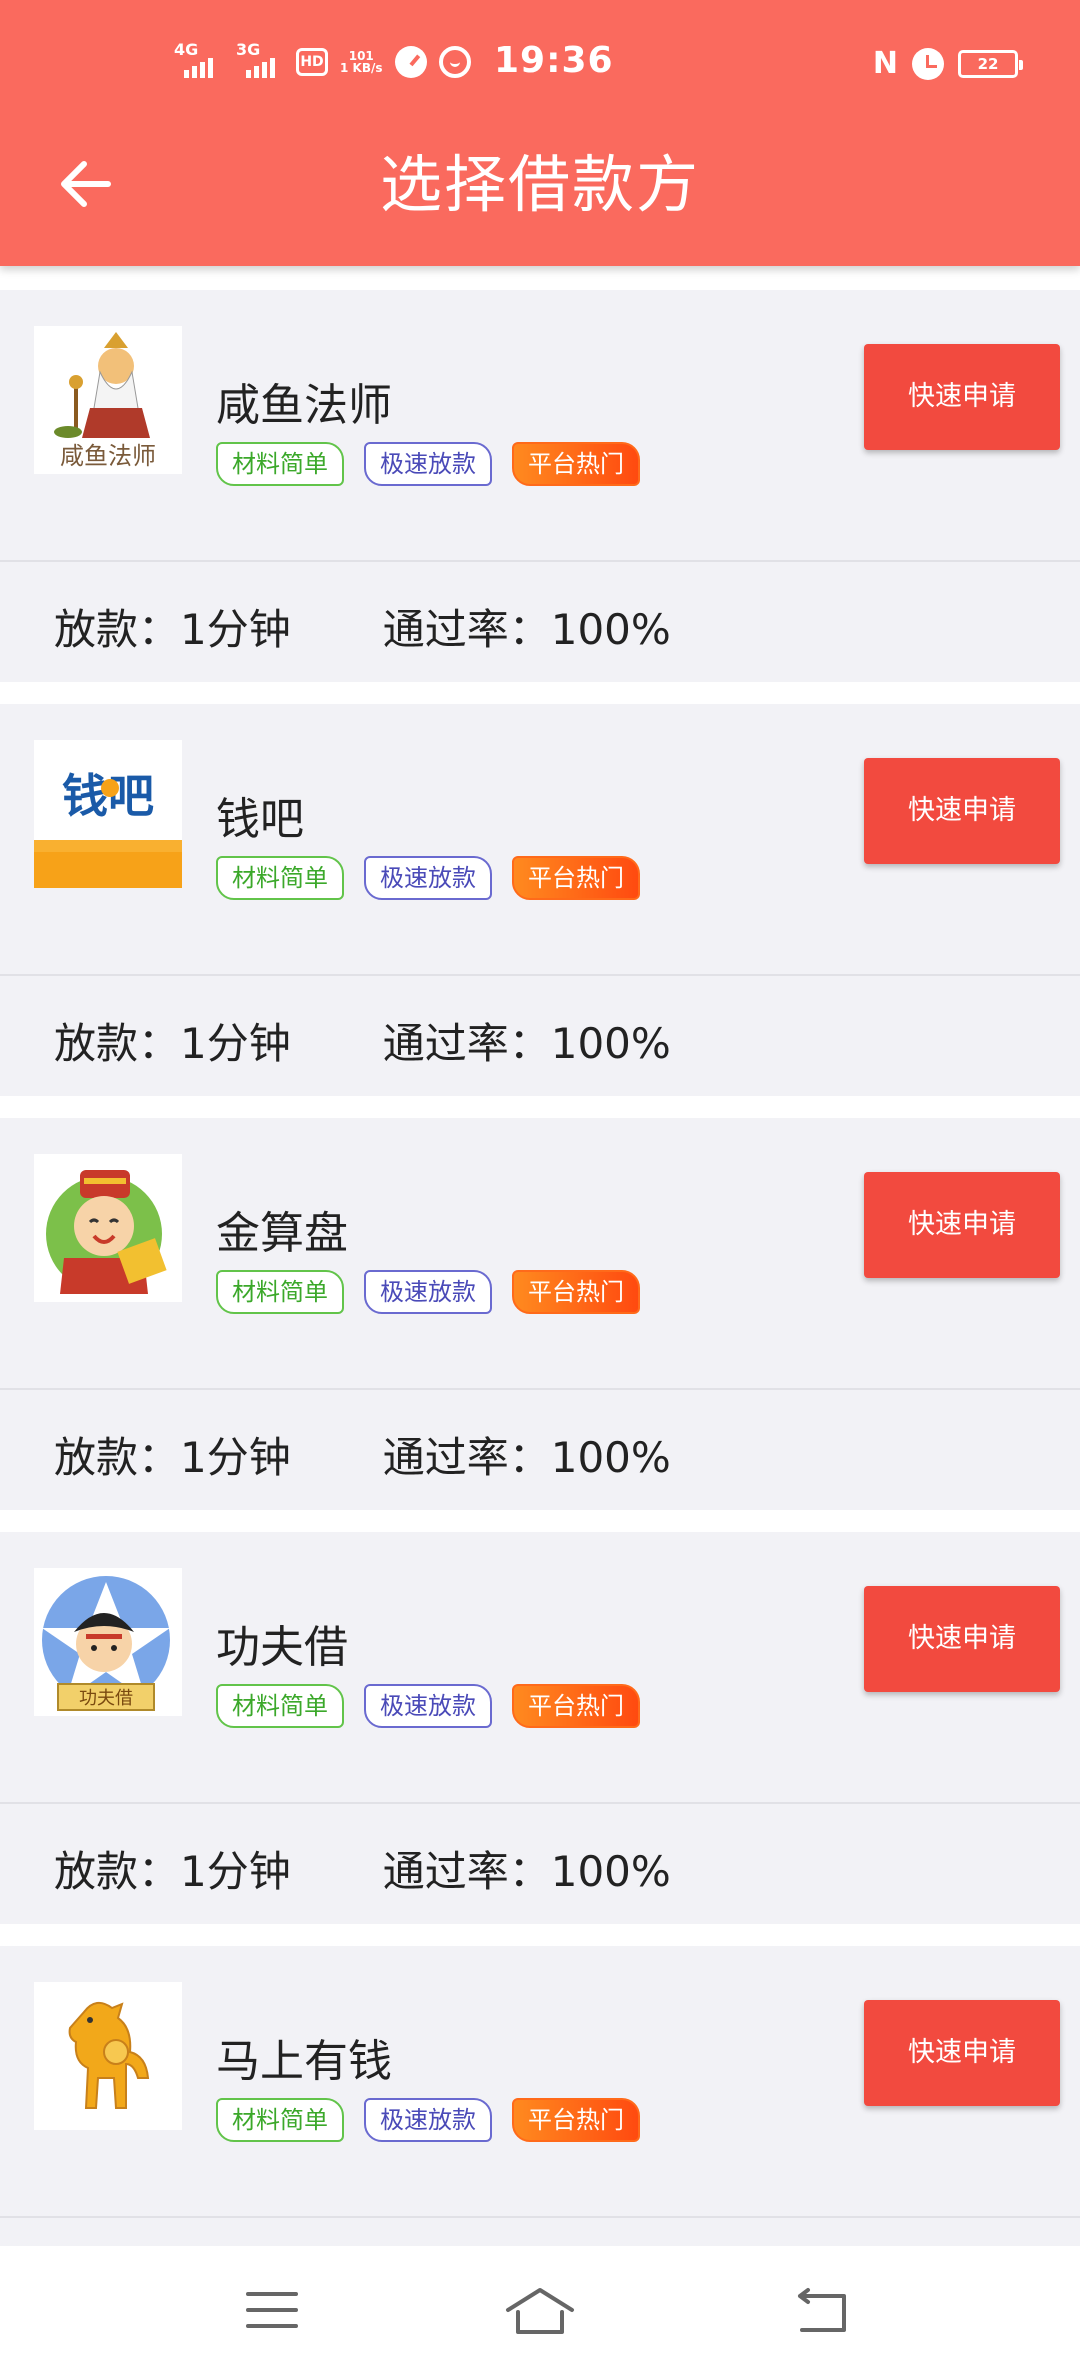 The height and width of the screenshot is (2376, 1080). I want to click on network-speed: 101 1 KB/s, so click(361, 62).